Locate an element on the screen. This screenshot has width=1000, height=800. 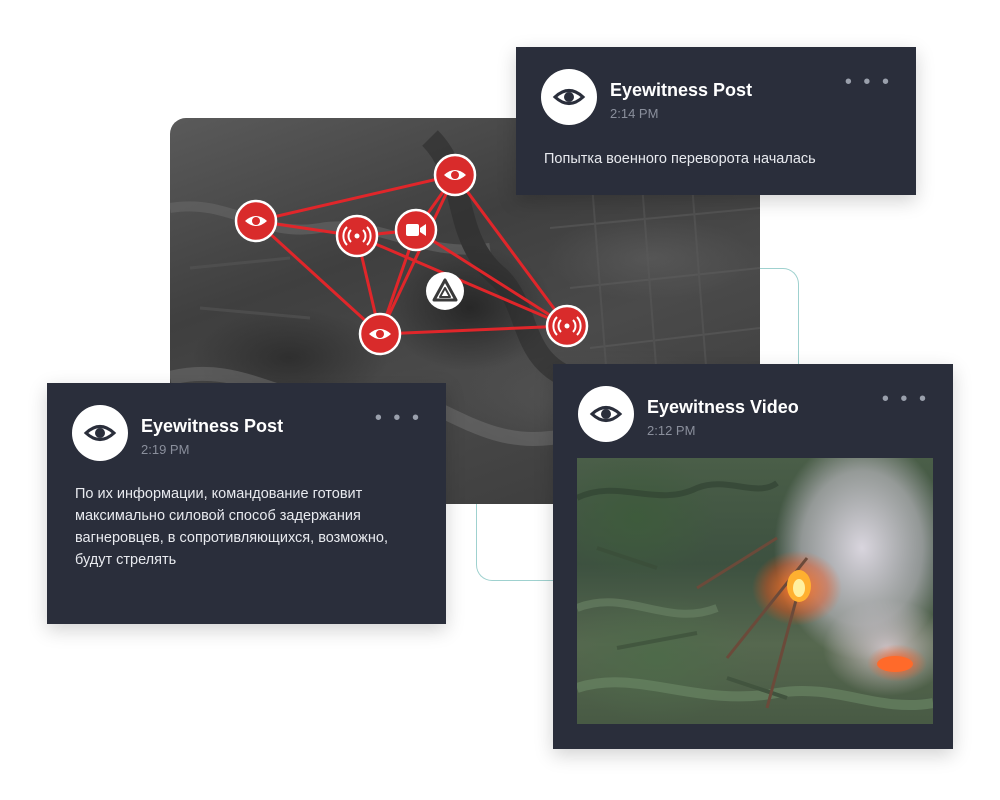
video-thumbnail is located at coordinates (755, 591).